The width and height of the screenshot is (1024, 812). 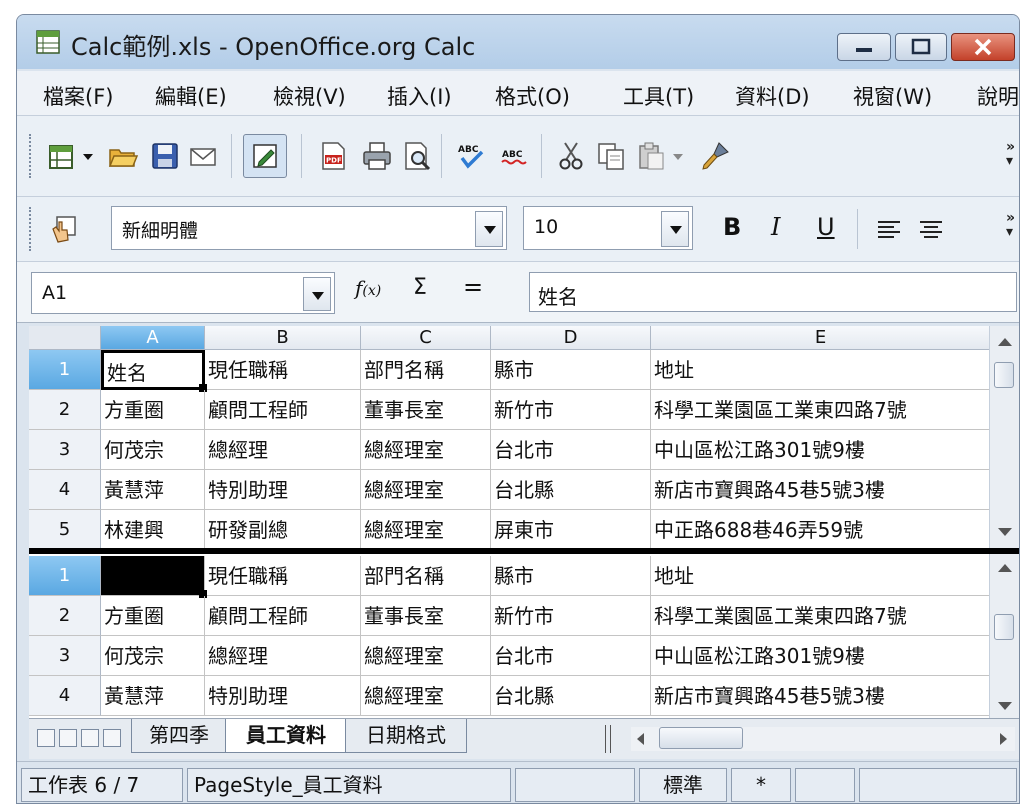 I want to click on maximize-button, so click(x=921, y=47).